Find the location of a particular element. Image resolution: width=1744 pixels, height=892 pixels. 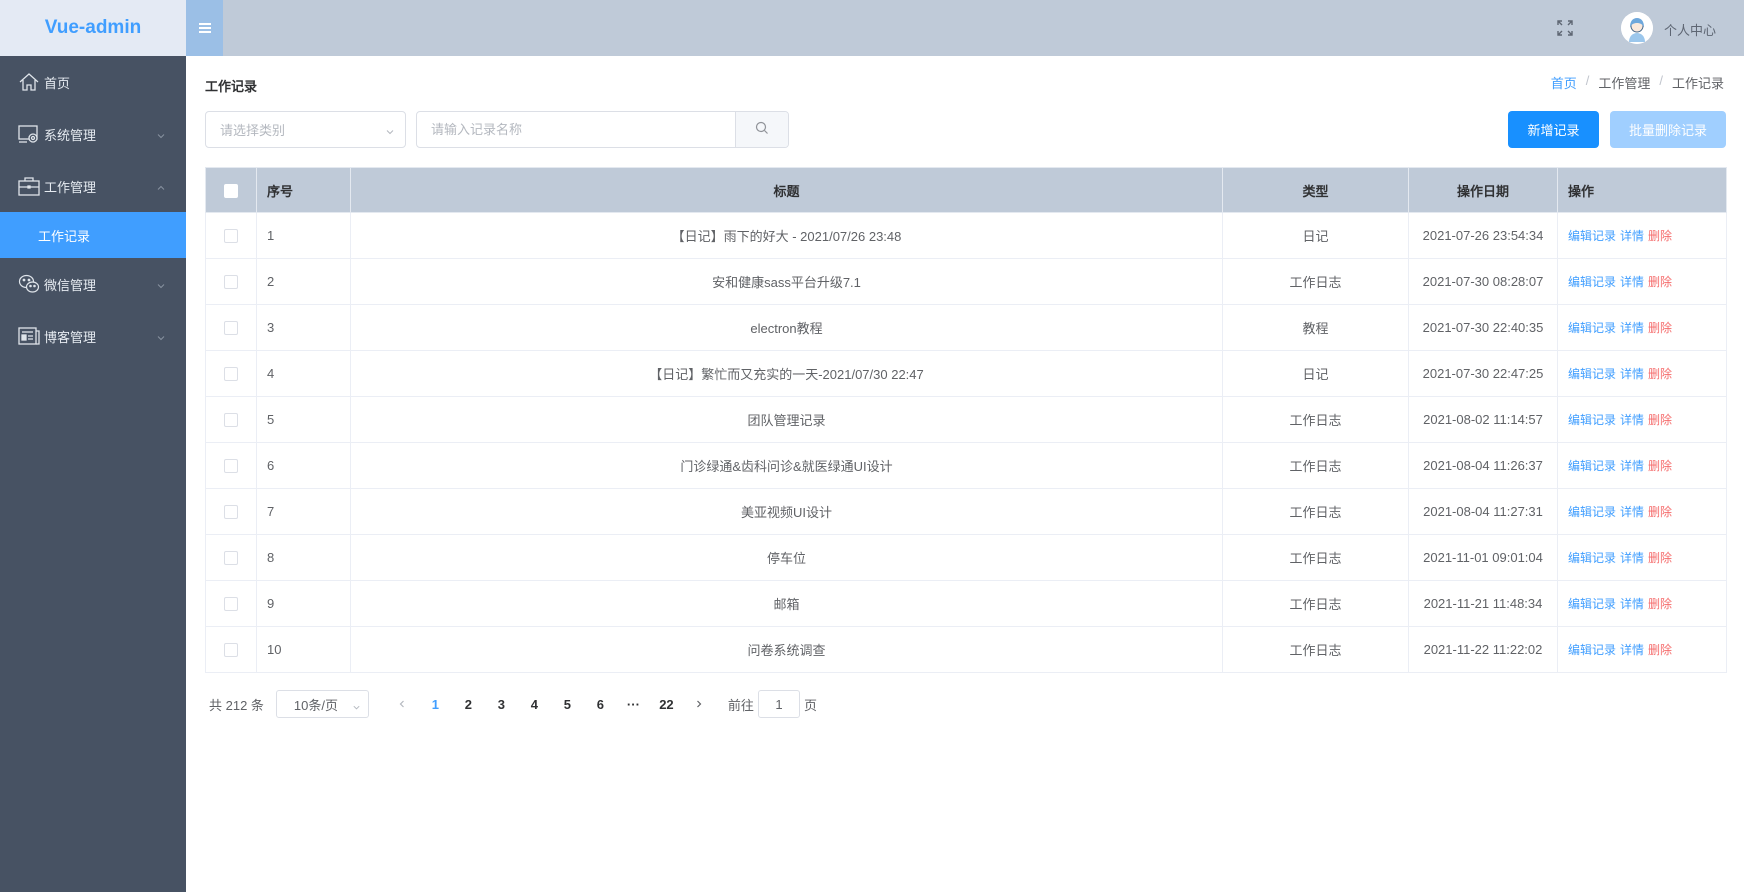

table-row: 9 邮箱 工作日志 2021-11-21 11:48:34 编辑记录 详情 删除 is located at coordinates (966, 603).